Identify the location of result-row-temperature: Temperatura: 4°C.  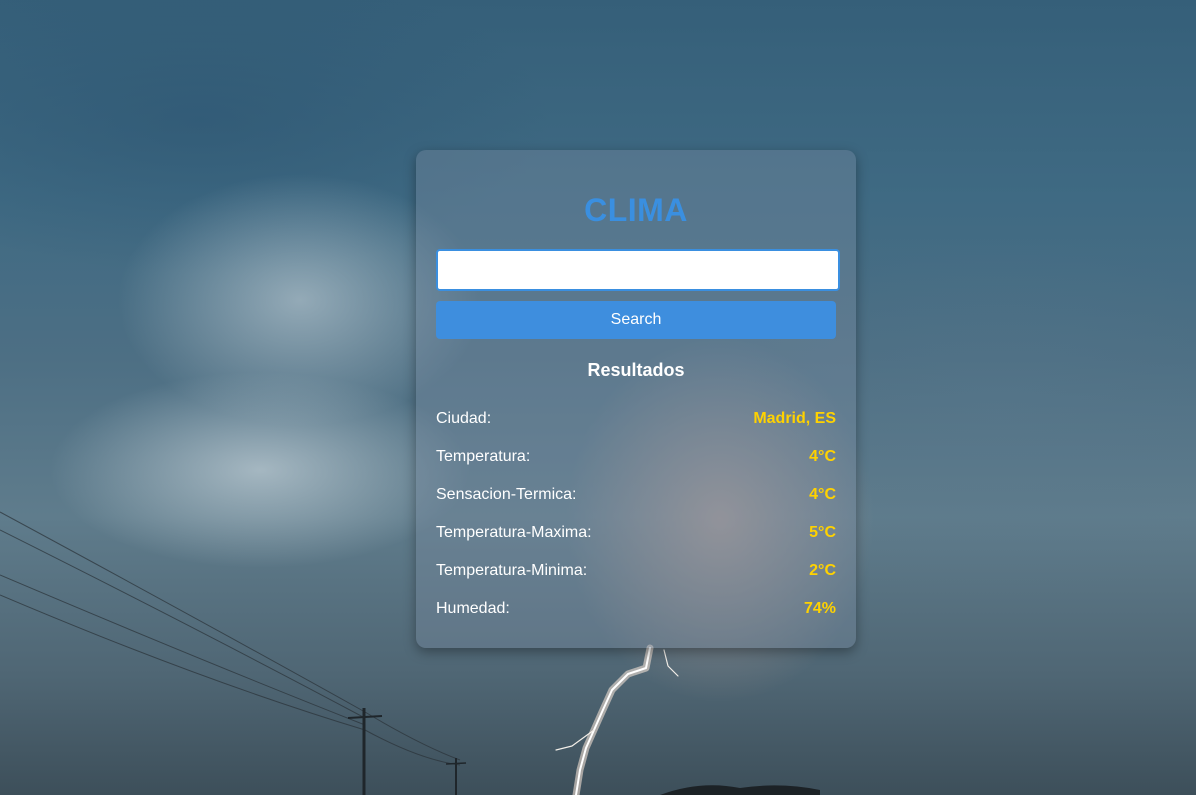
(636, 457).